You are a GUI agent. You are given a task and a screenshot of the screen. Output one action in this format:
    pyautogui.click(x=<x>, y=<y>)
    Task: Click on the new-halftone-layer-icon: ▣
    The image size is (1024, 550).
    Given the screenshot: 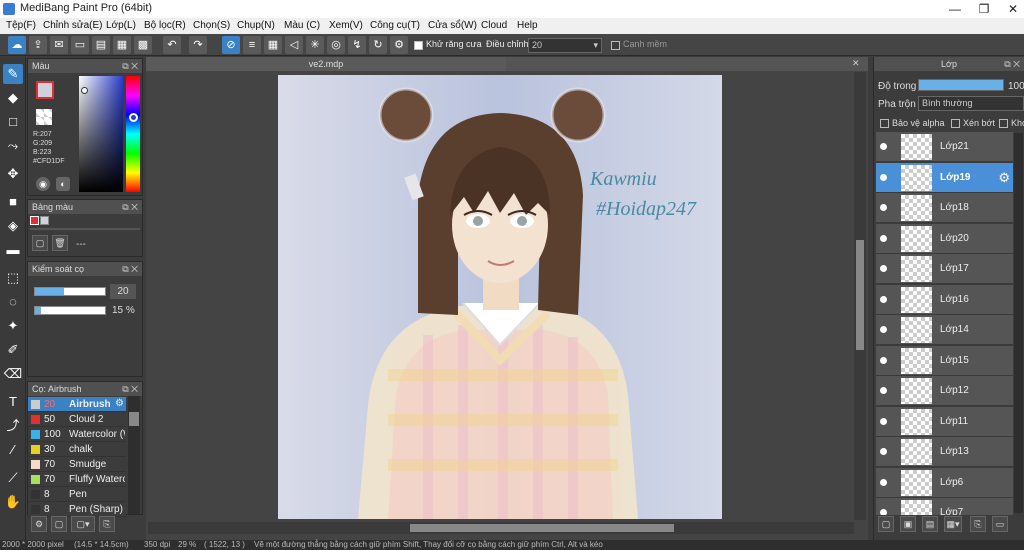 What is the action you would take?
    pyautogui.click(x=908, y=524)
    